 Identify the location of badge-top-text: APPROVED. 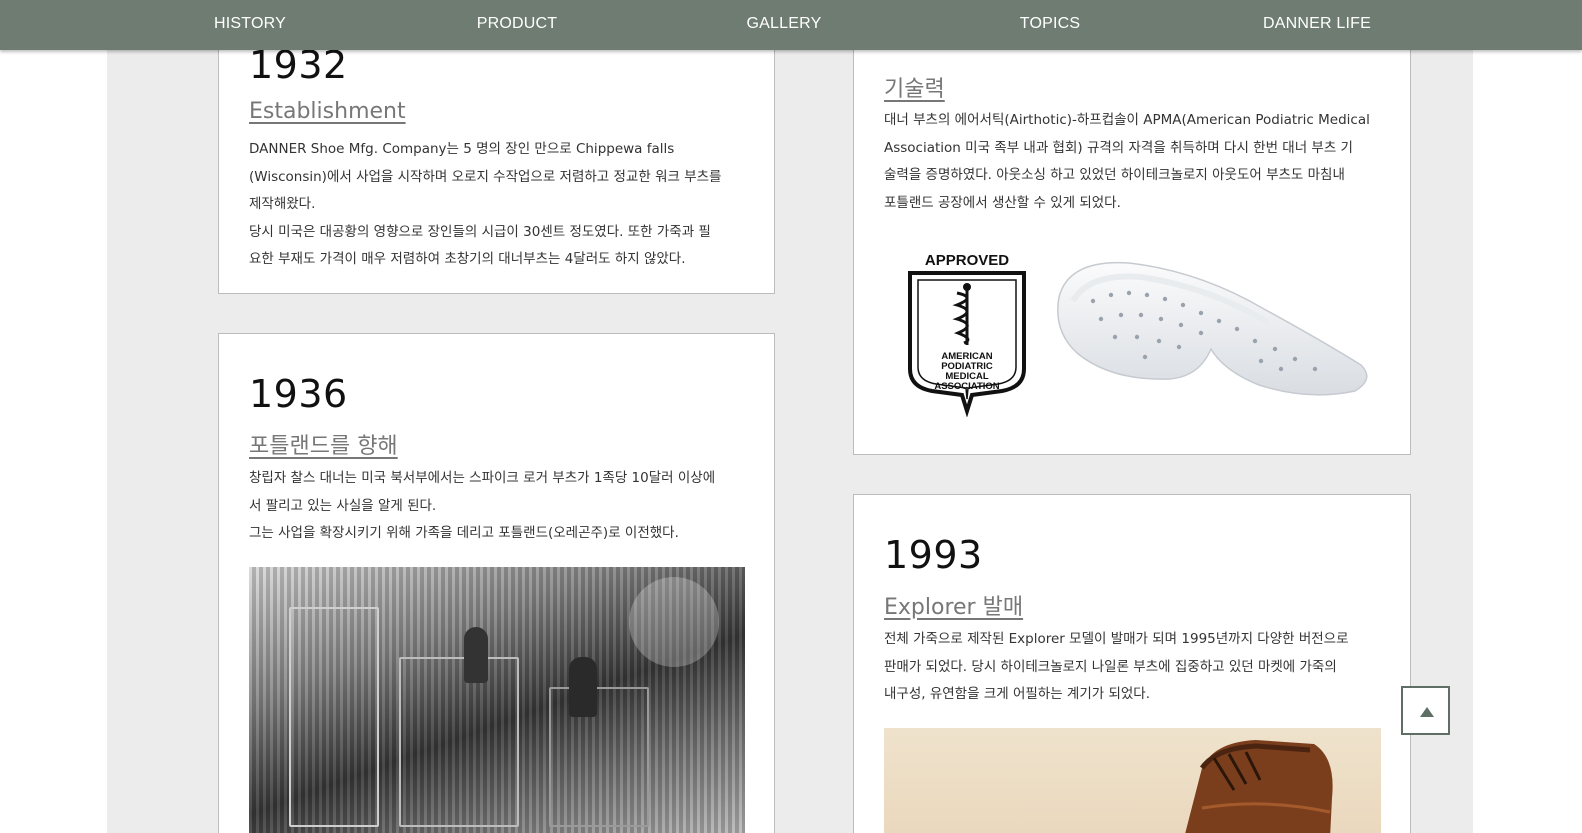
(967, 260).